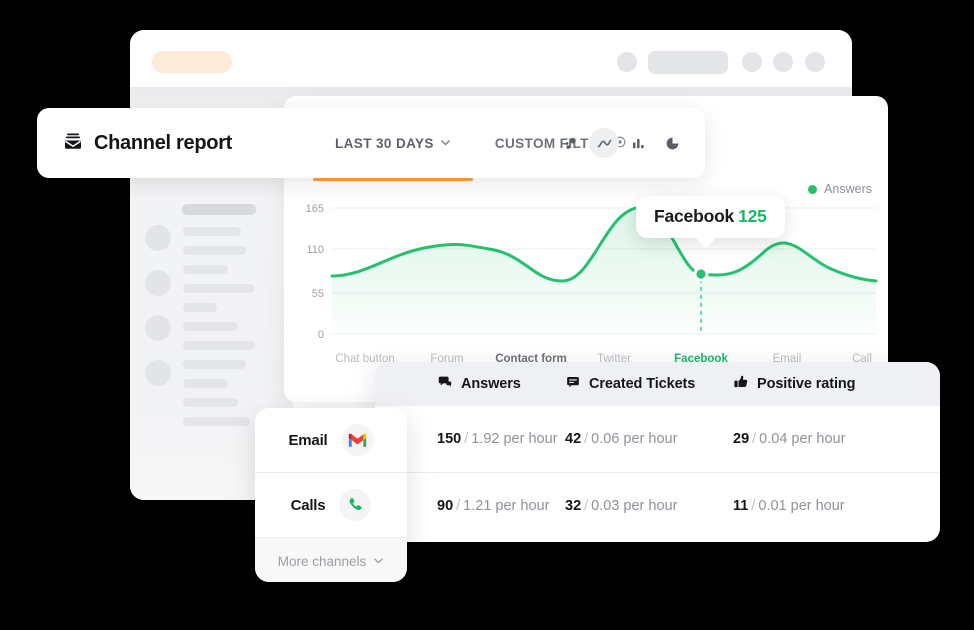 The height and width of the screenshot is (630, 974). Describe the element at coordinates (331, 505) in the screenshot. I see `channel-item-calls: Calls` at that location.